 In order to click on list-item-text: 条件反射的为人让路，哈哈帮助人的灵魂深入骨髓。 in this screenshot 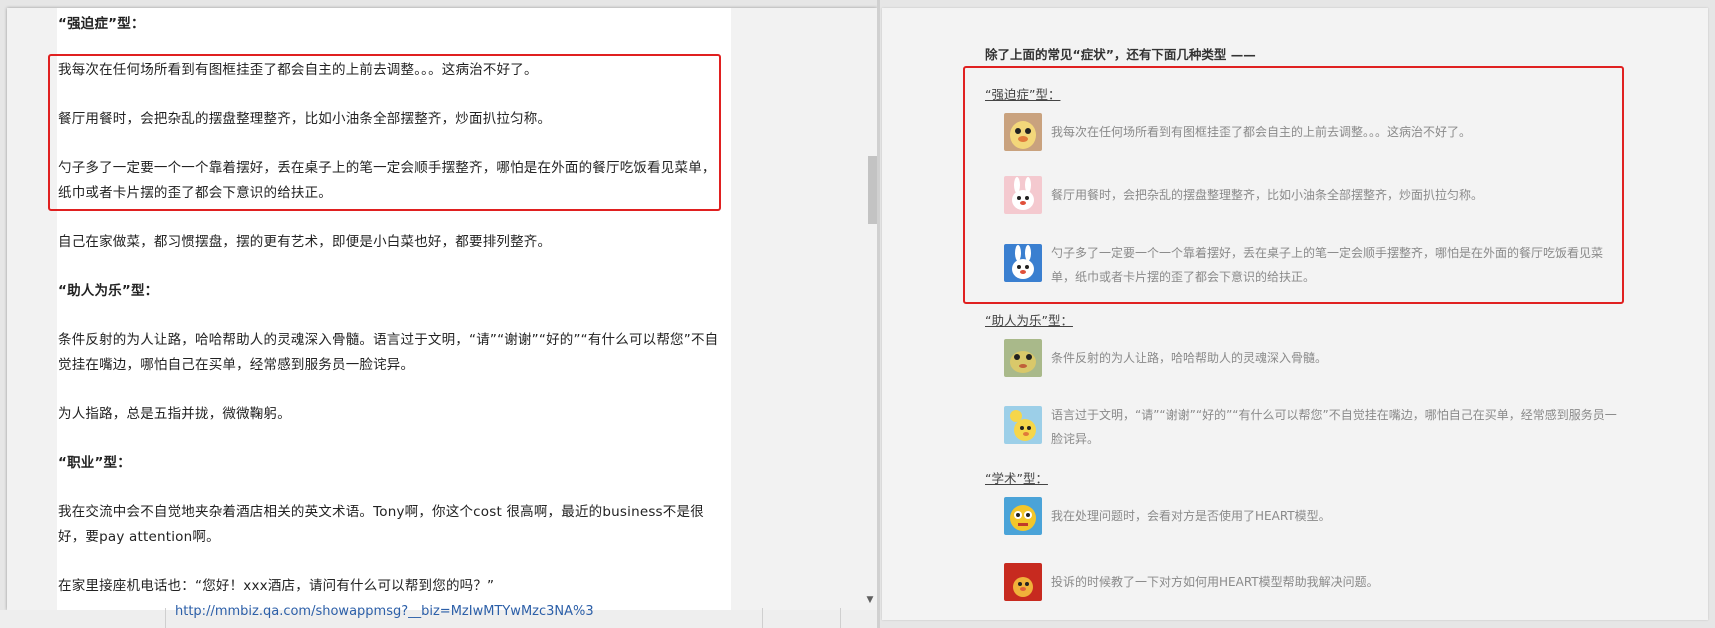, I will do `click(1189, 358)`.